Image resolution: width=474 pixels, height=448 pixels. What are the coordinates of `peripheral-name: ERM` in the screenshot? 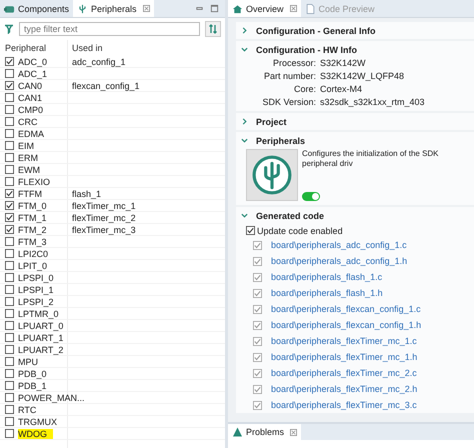 It's located at (28, 157).